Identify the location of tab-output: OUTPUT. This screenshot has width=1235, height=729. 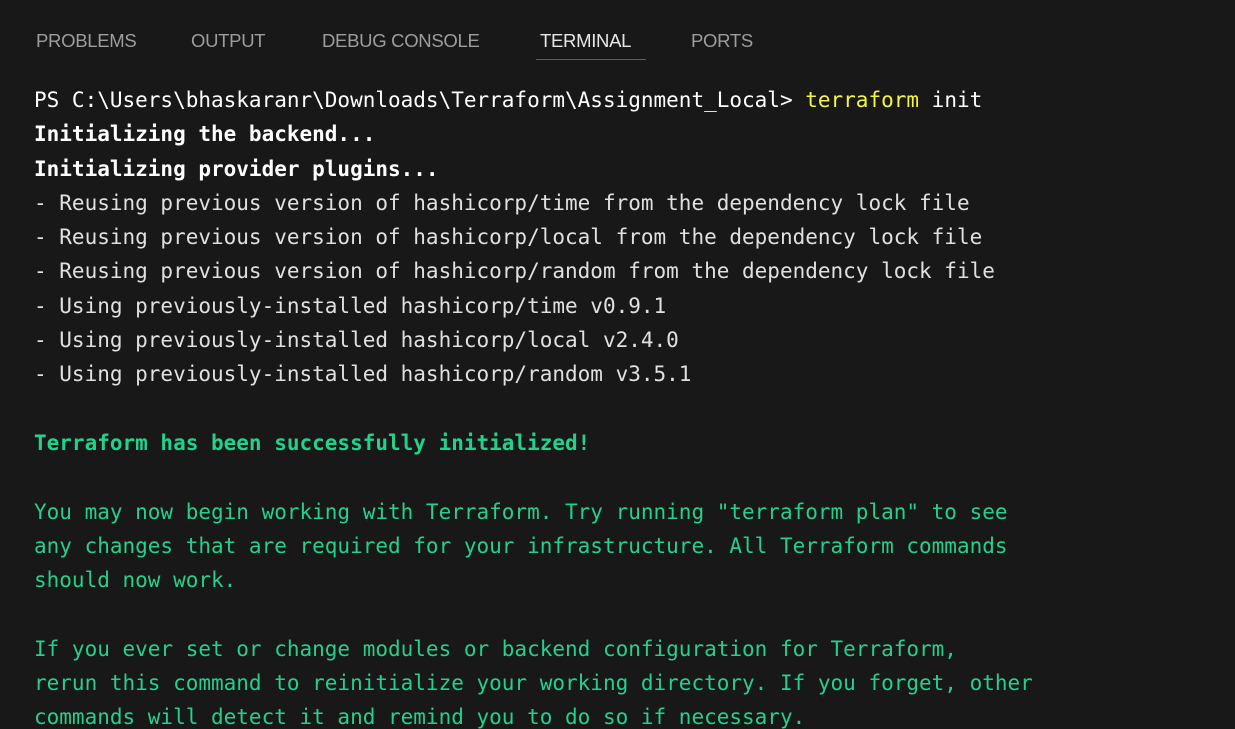
(228, 41).